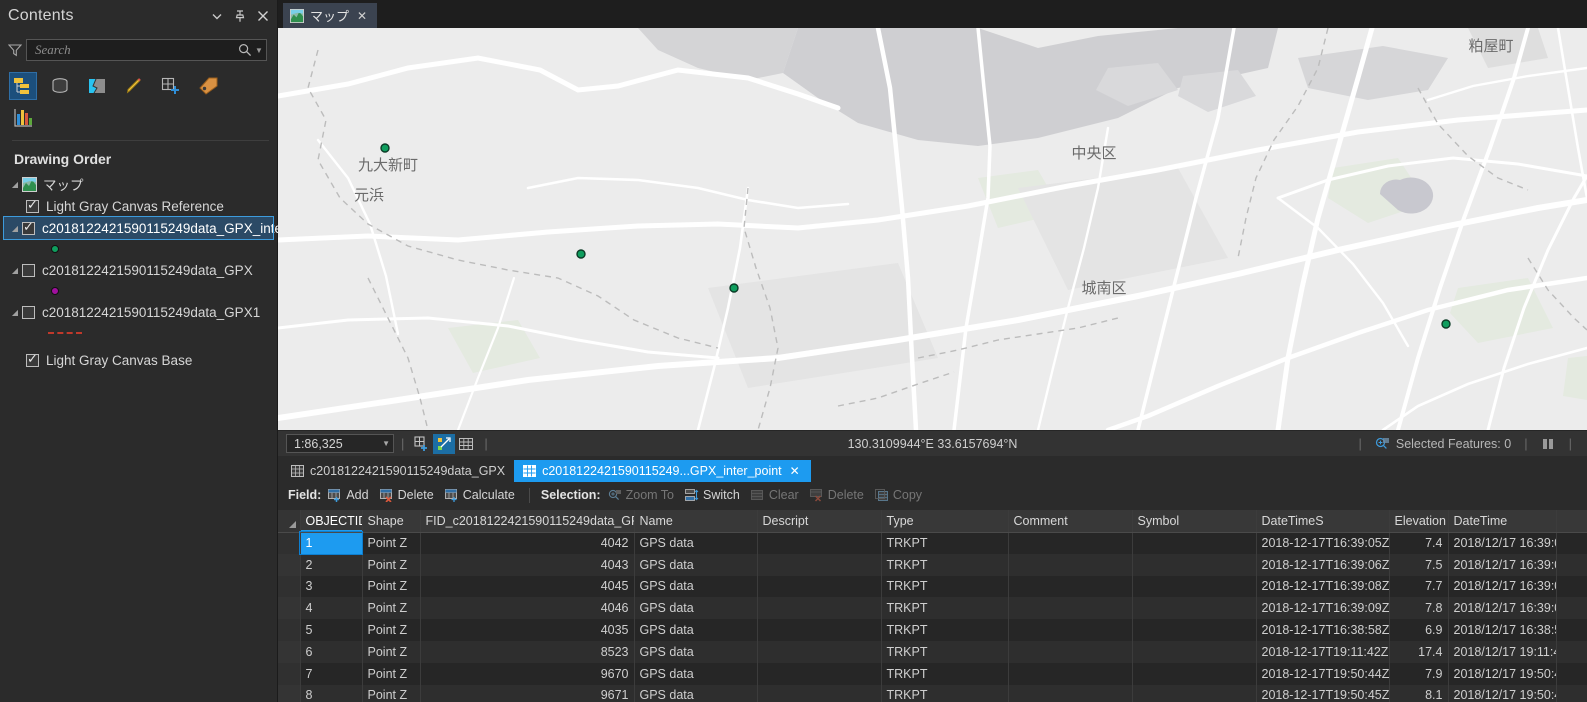 The height and width of the screenshot is (702, 1587). I want to click on pause-refresh-icon, so click(1548, 444).